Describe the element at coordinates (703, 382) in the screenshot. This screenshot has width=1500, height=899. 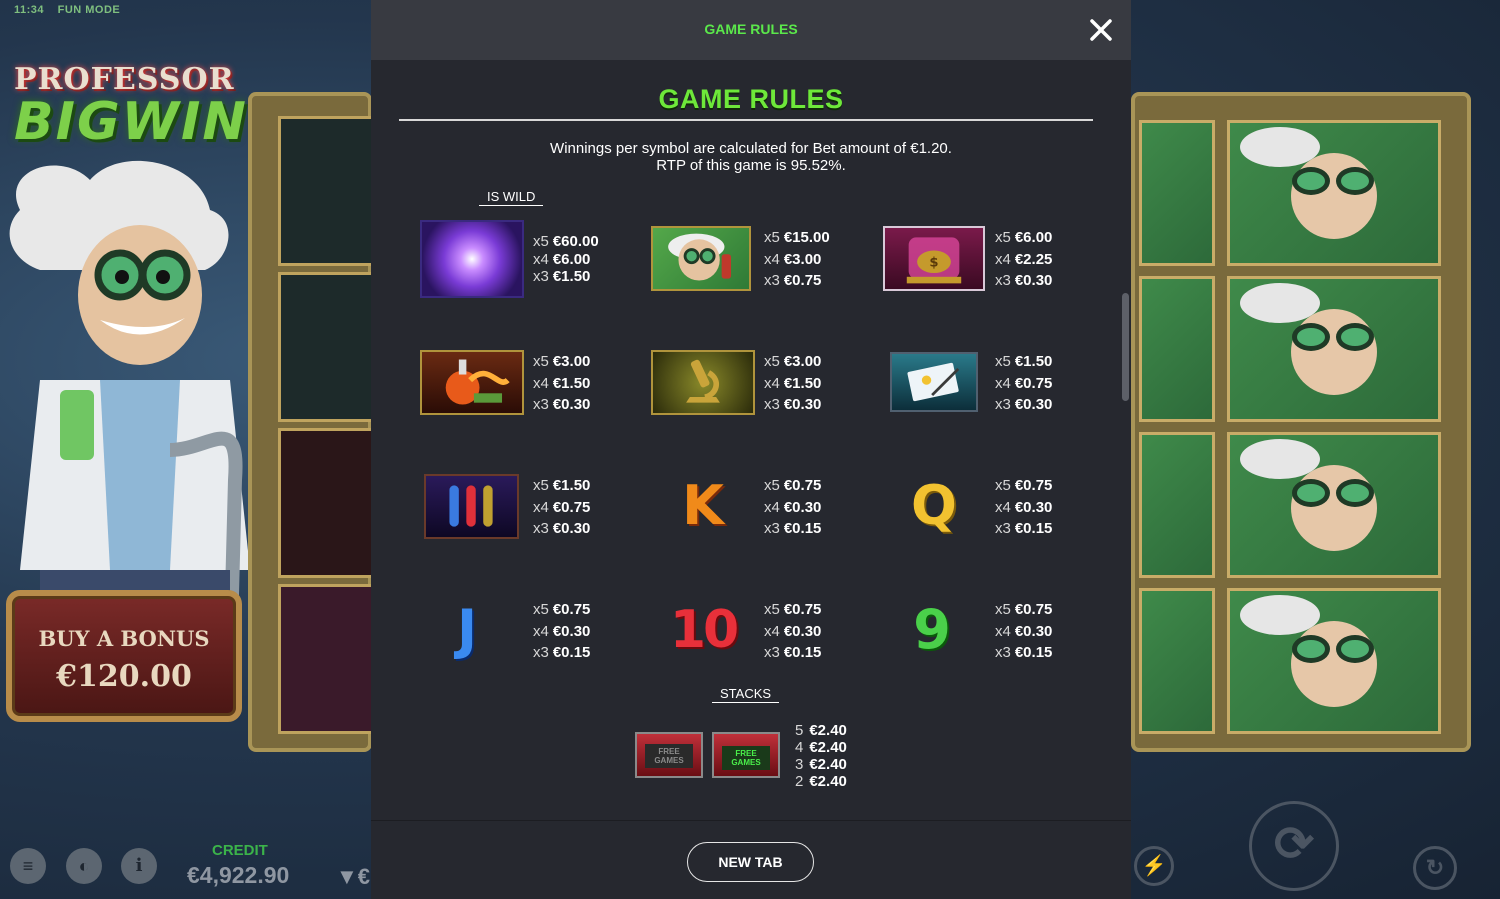
I see `microscope-symbol` at that location.